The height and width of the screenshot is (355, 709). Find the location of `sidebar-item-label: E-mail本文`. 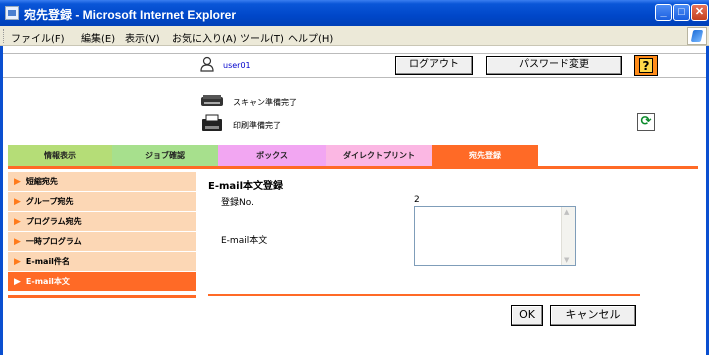

sidebar-item-label: E-mail本文 is located at coordinates (47, 281).